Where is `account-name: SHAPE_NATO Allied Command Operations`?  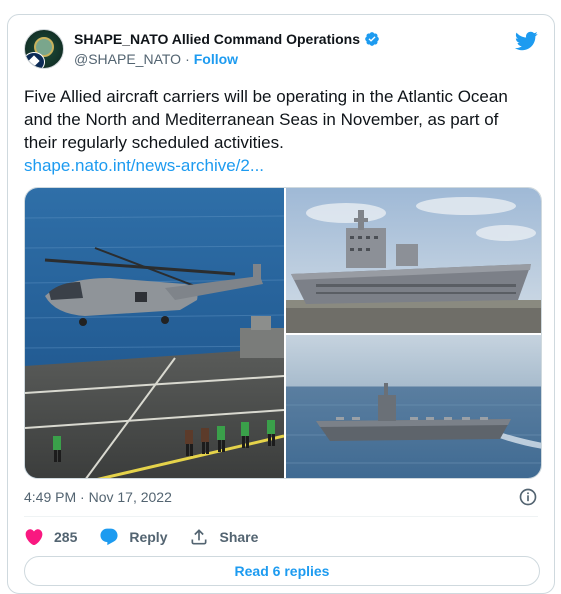 account-name: SHAPE_NATO Allied Command Operations is located at coordinates (217, 39).